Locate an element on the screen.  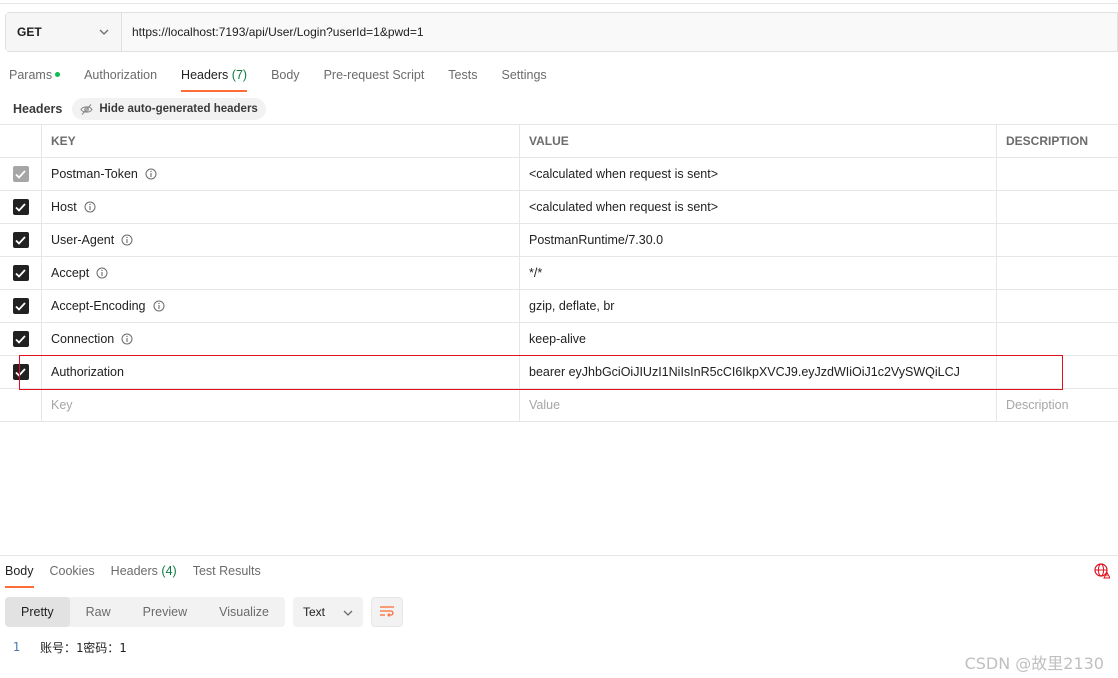
wrap-lines-button is located at coordinates (386, 612).